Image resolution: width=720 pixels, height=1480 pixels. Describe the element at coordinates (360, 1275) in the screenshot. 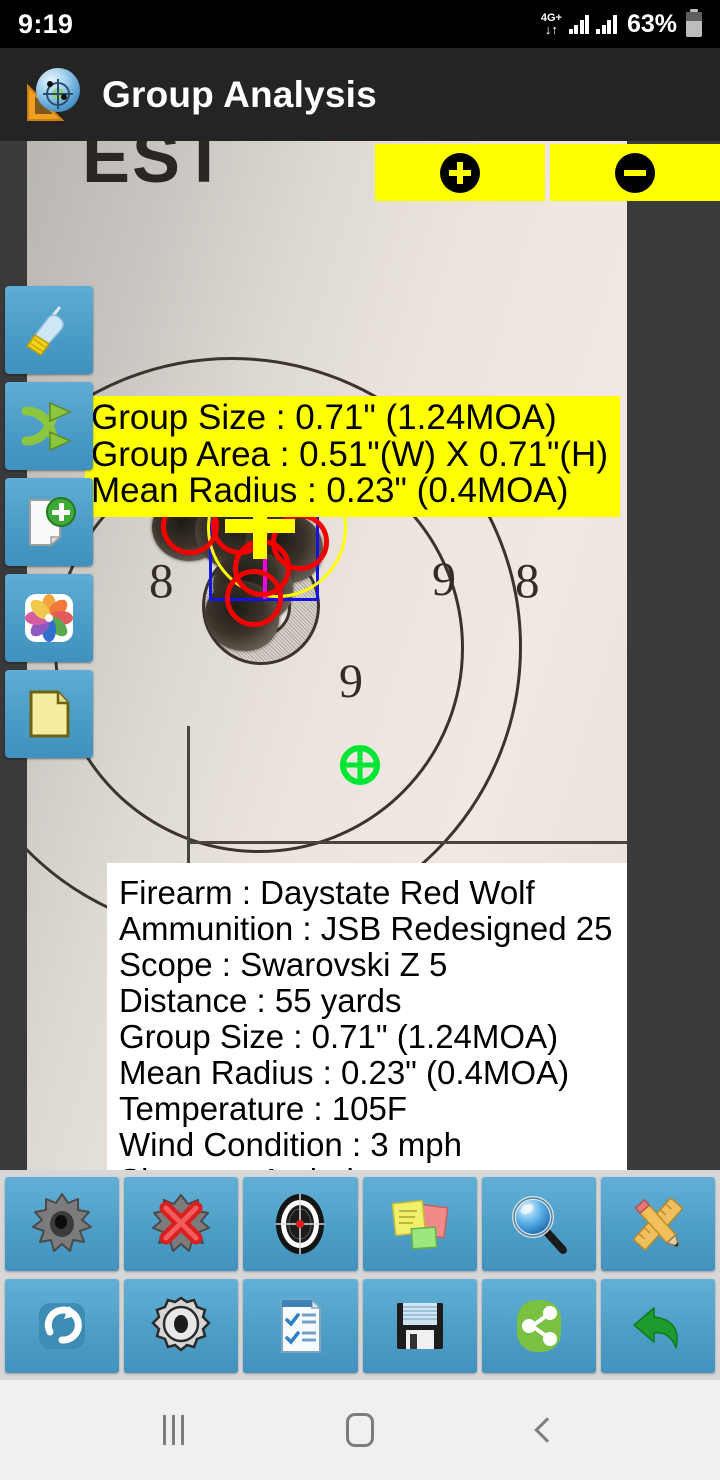

I see `bottom-toolbar` at that location.